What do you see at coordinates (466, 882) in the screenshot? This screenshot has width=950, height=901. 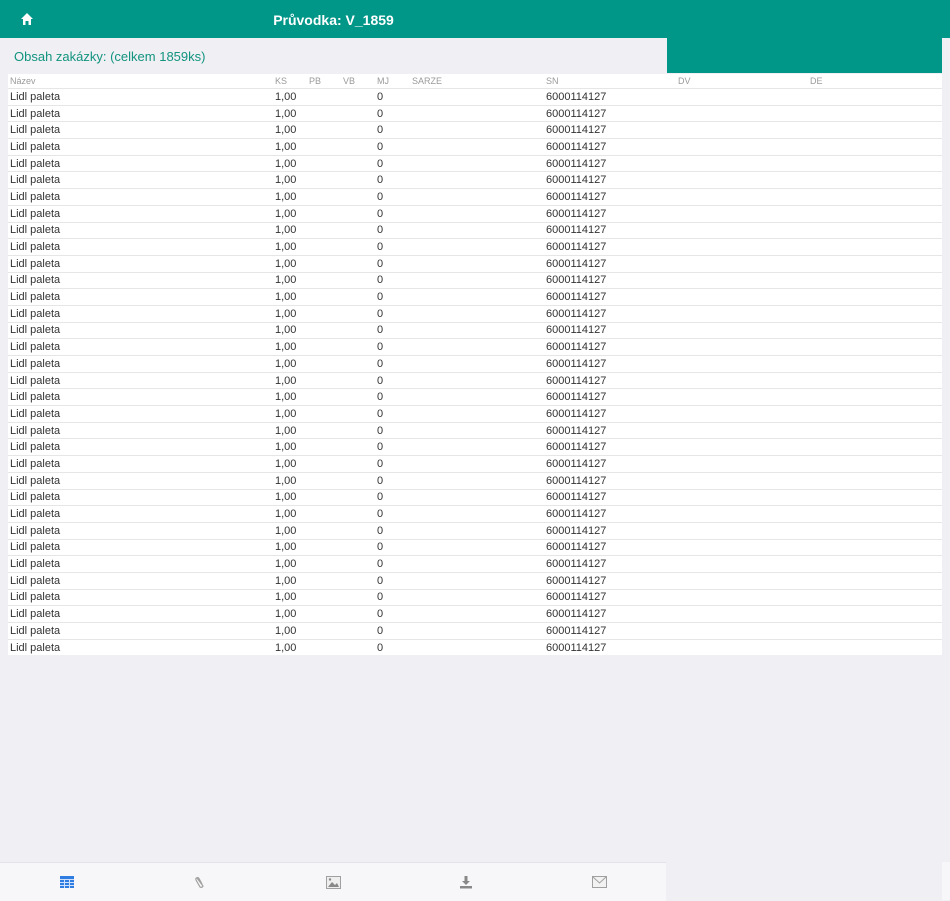 I see `tab-download` at bounding box center [466, 882].